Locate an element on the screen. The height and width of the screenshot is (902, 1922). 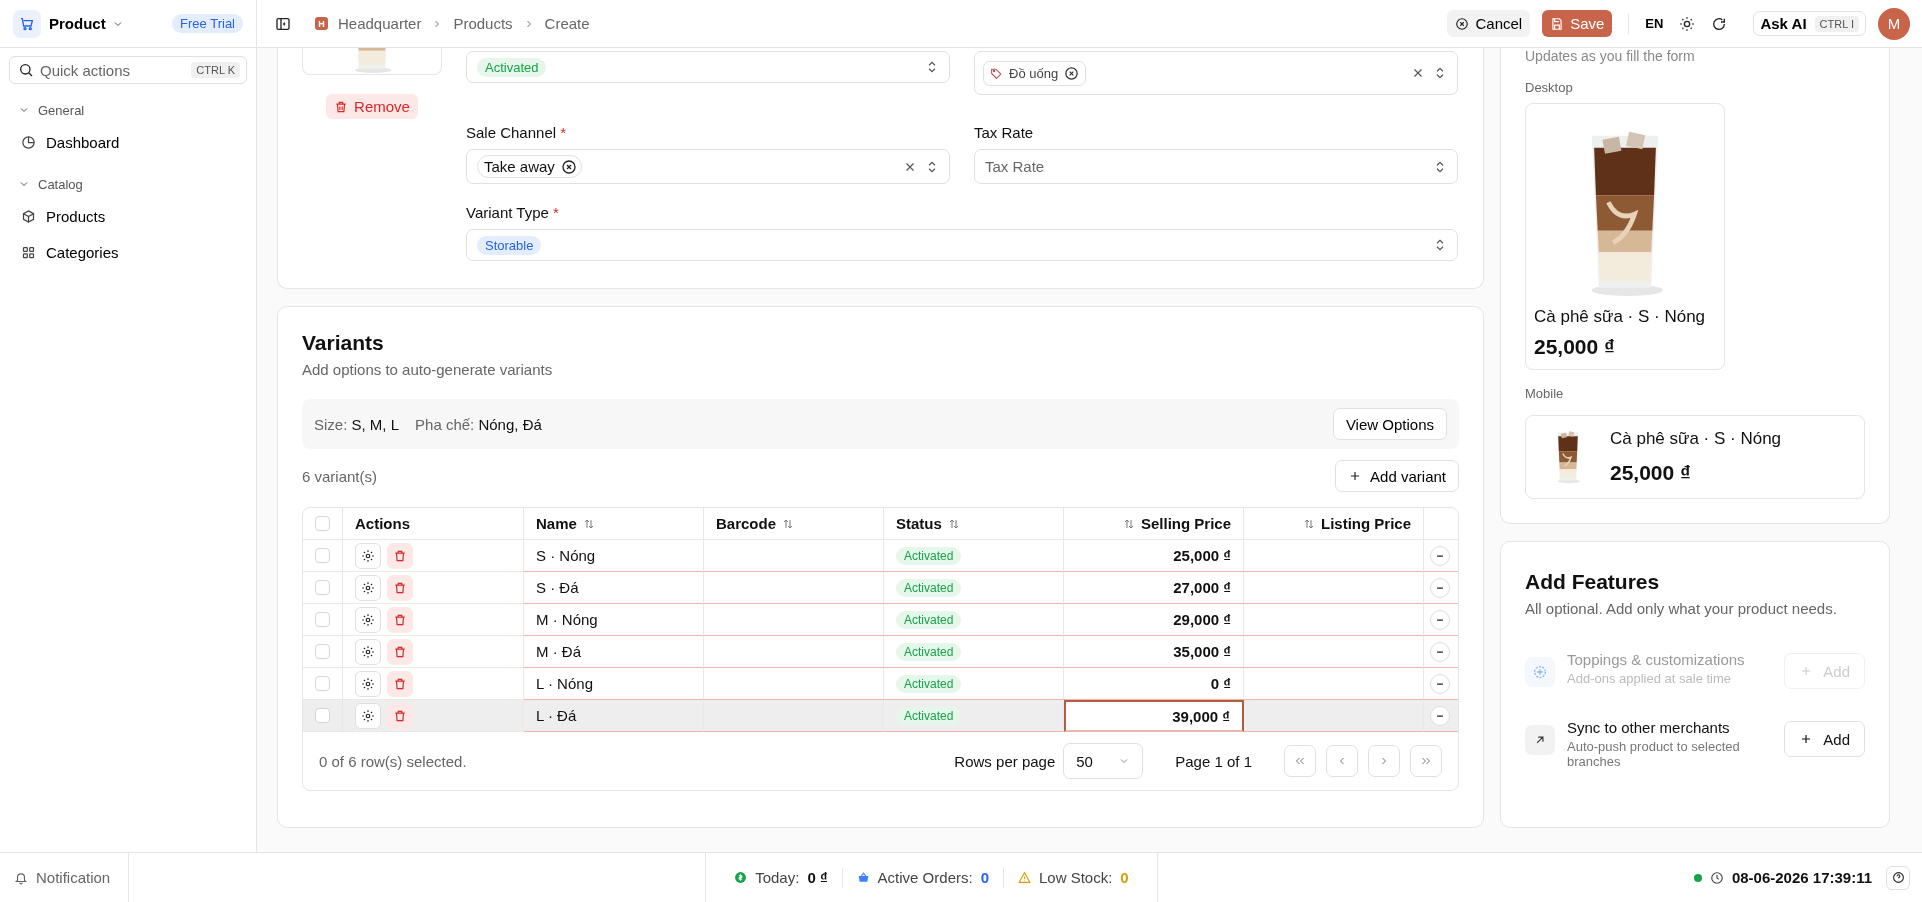
clock-icon is located at coordinates (1716, 877).